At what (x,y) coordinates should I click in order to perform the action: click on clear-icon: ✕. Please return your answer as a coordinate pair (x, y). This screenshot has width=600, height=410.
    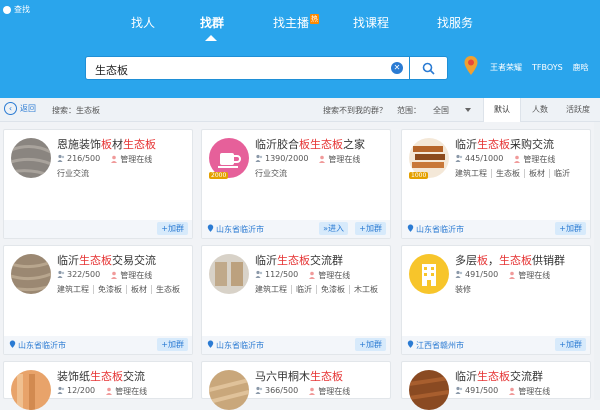
    Looking at the image, I should click on (397, 68).